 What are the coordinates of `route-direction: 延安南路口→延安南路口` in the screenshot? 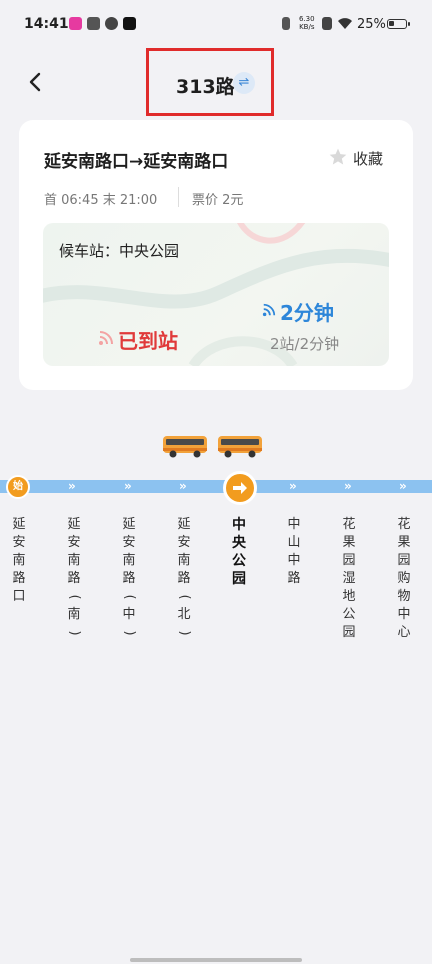 It's located at (136, 162).